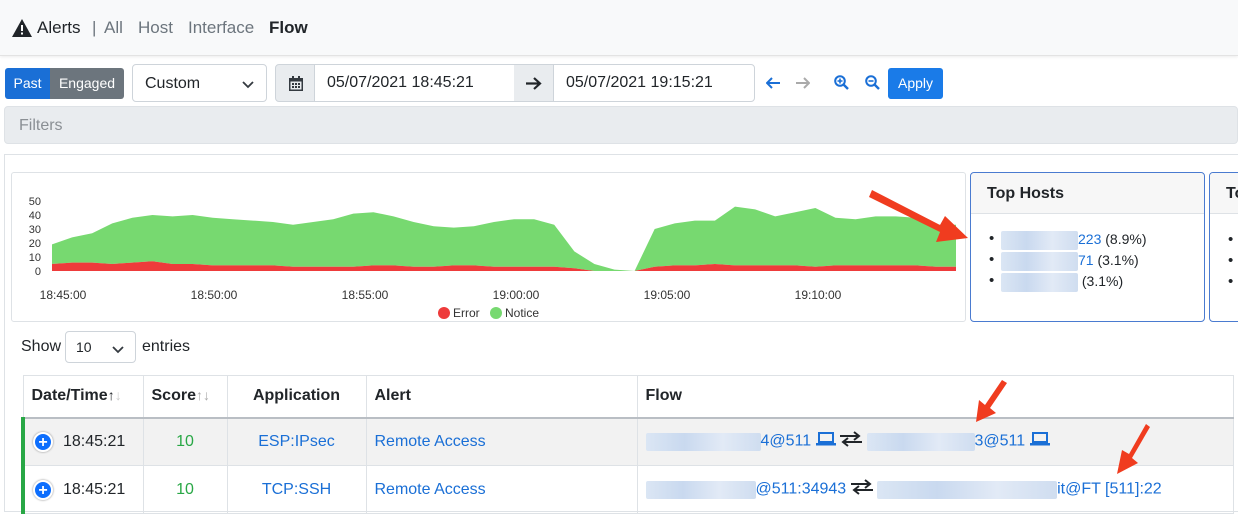 Image resolution: width=1238 pixels, height=514 pixels. Describe the element at coordinates (166, 346) in the screenshot. I see `entries-label: entries` at that location.